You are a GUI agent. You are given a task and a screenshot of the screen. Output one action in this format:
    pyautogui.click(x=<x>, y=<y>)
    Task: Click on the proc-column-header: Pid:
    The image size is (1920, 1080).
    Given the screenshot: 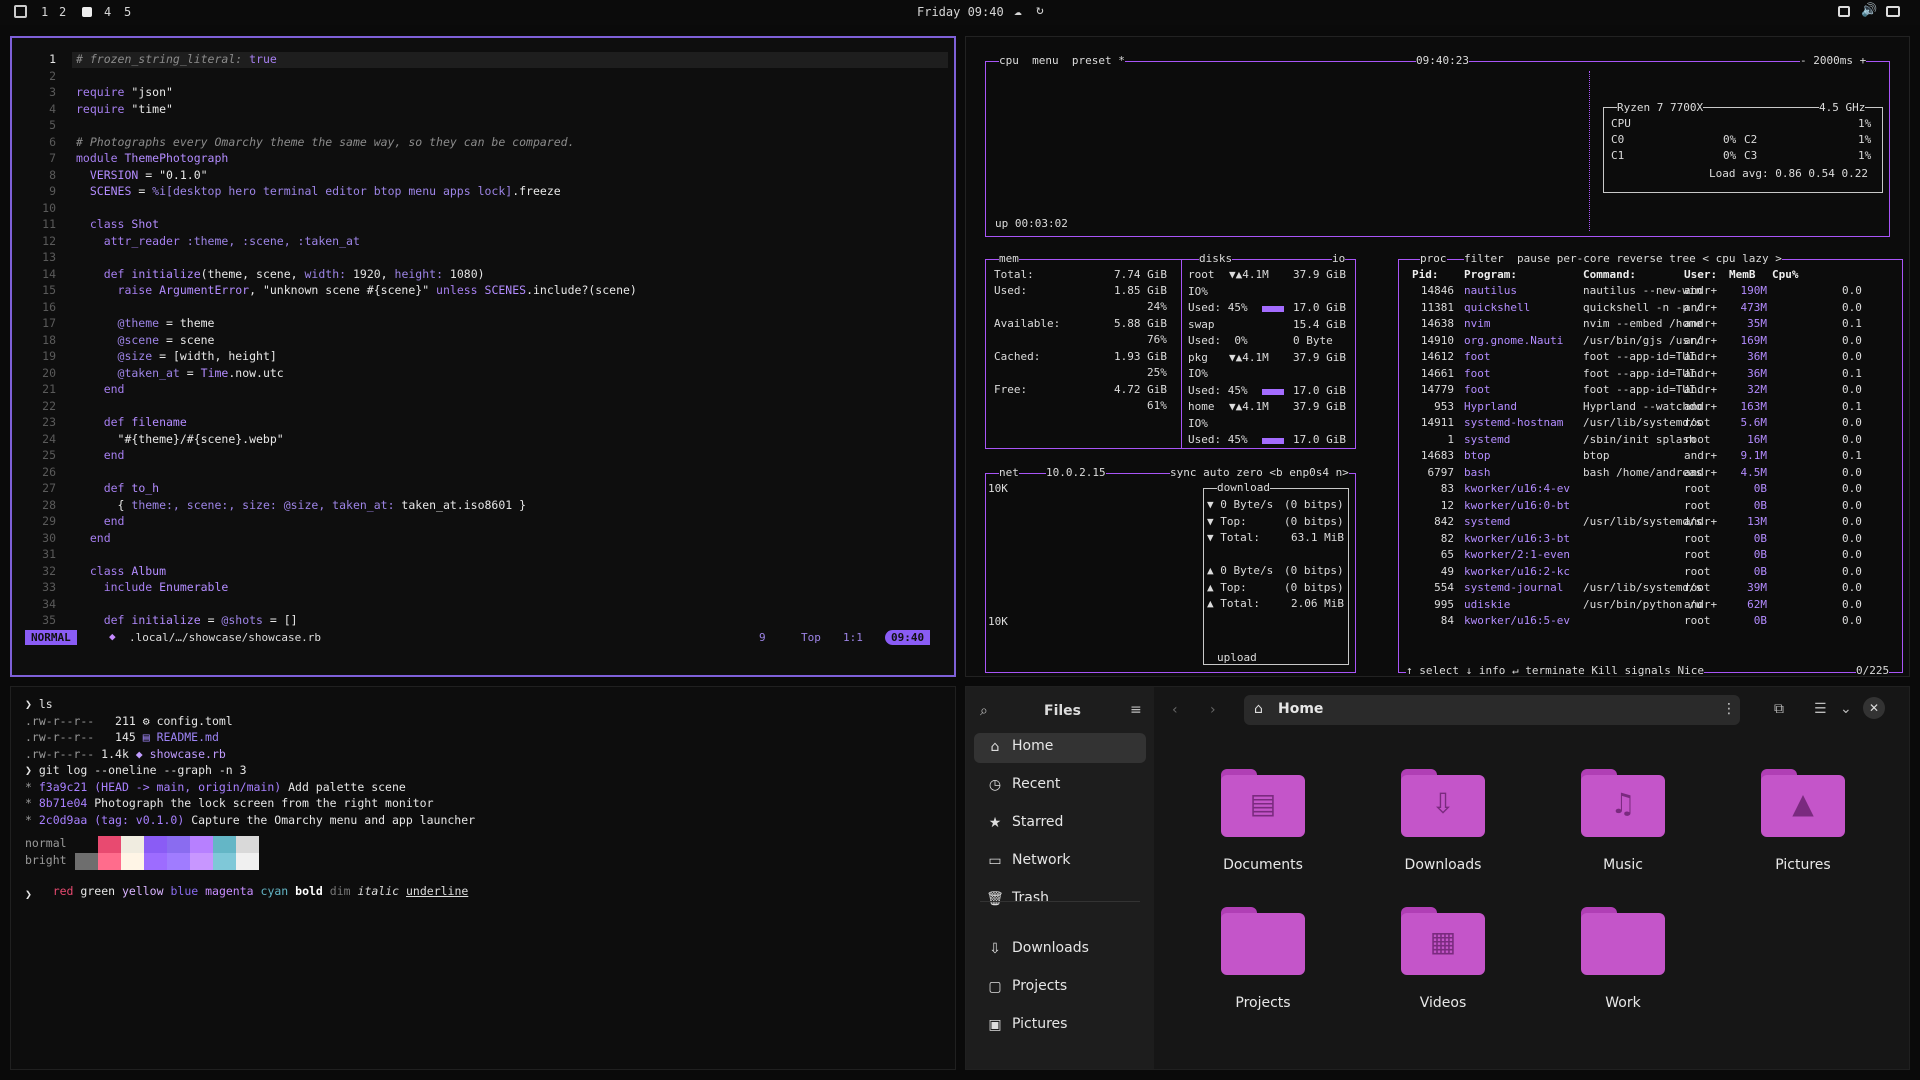 What is the action you would take?
    pyautogui.click(x=1425, y=274)
    